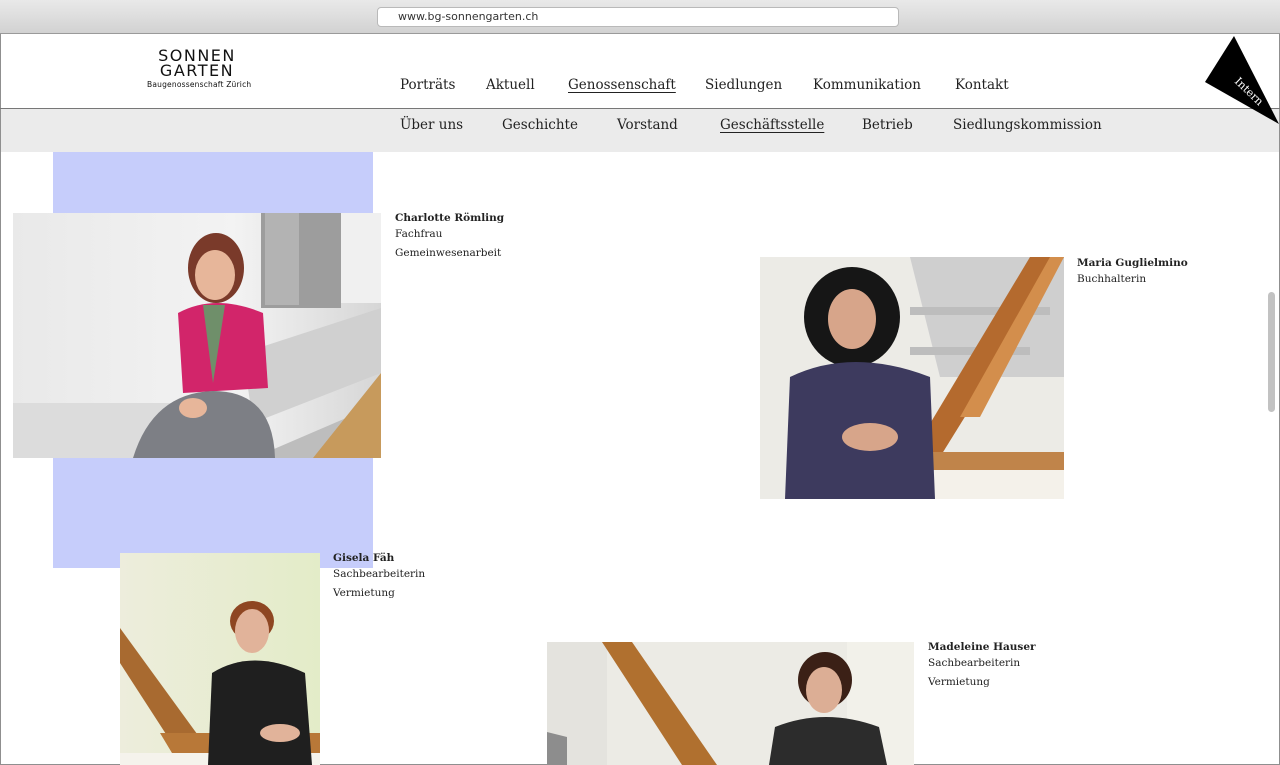  I want to click on staff-role: Buchhalterin, so click(1112, 279).